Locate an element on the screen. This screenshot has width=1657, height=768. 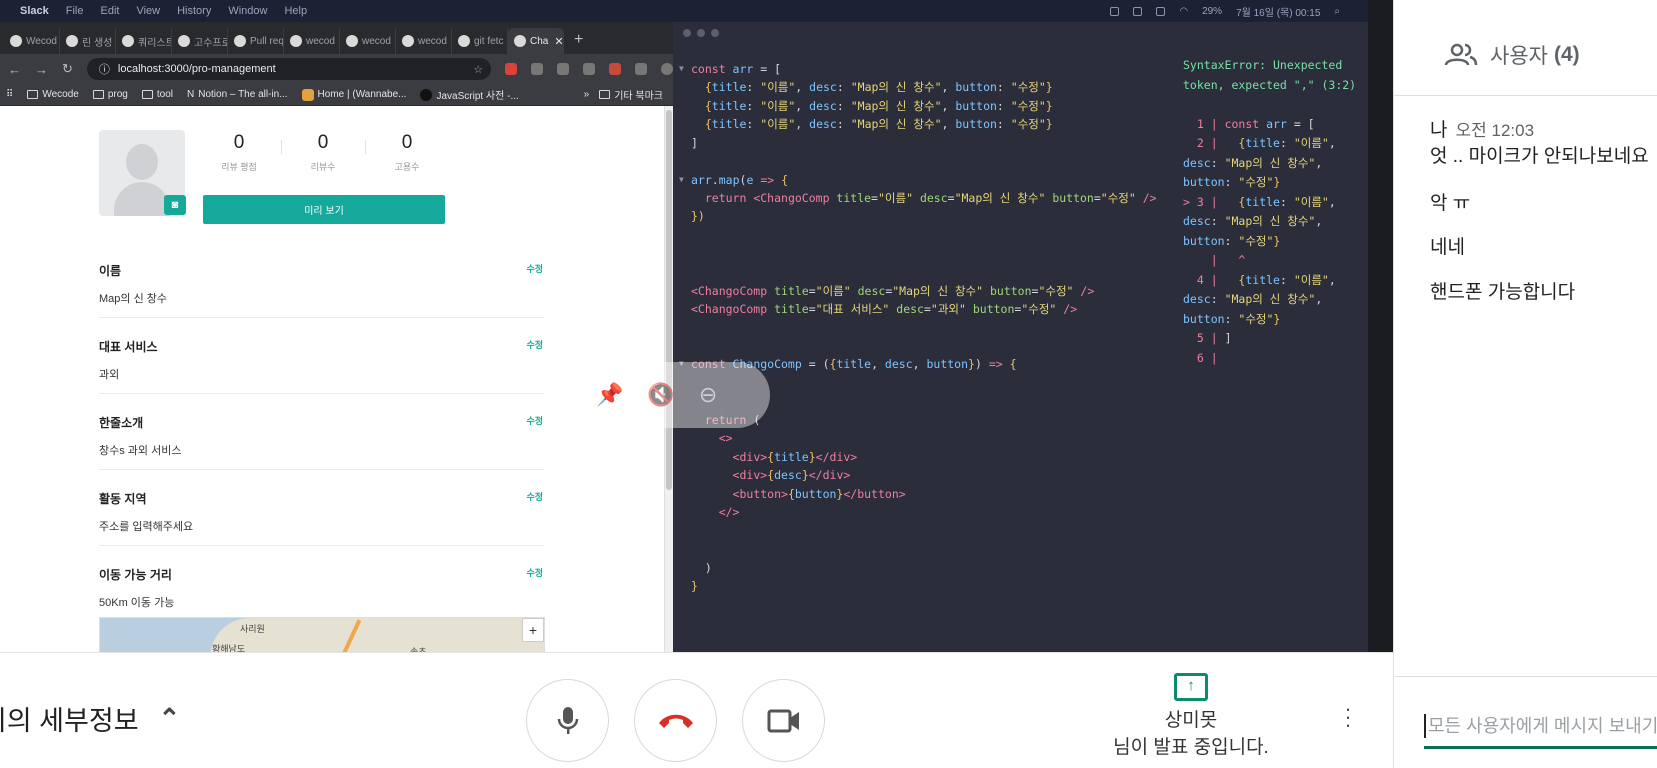
pin-icon: 📌 is located at coordinates (609, 395).